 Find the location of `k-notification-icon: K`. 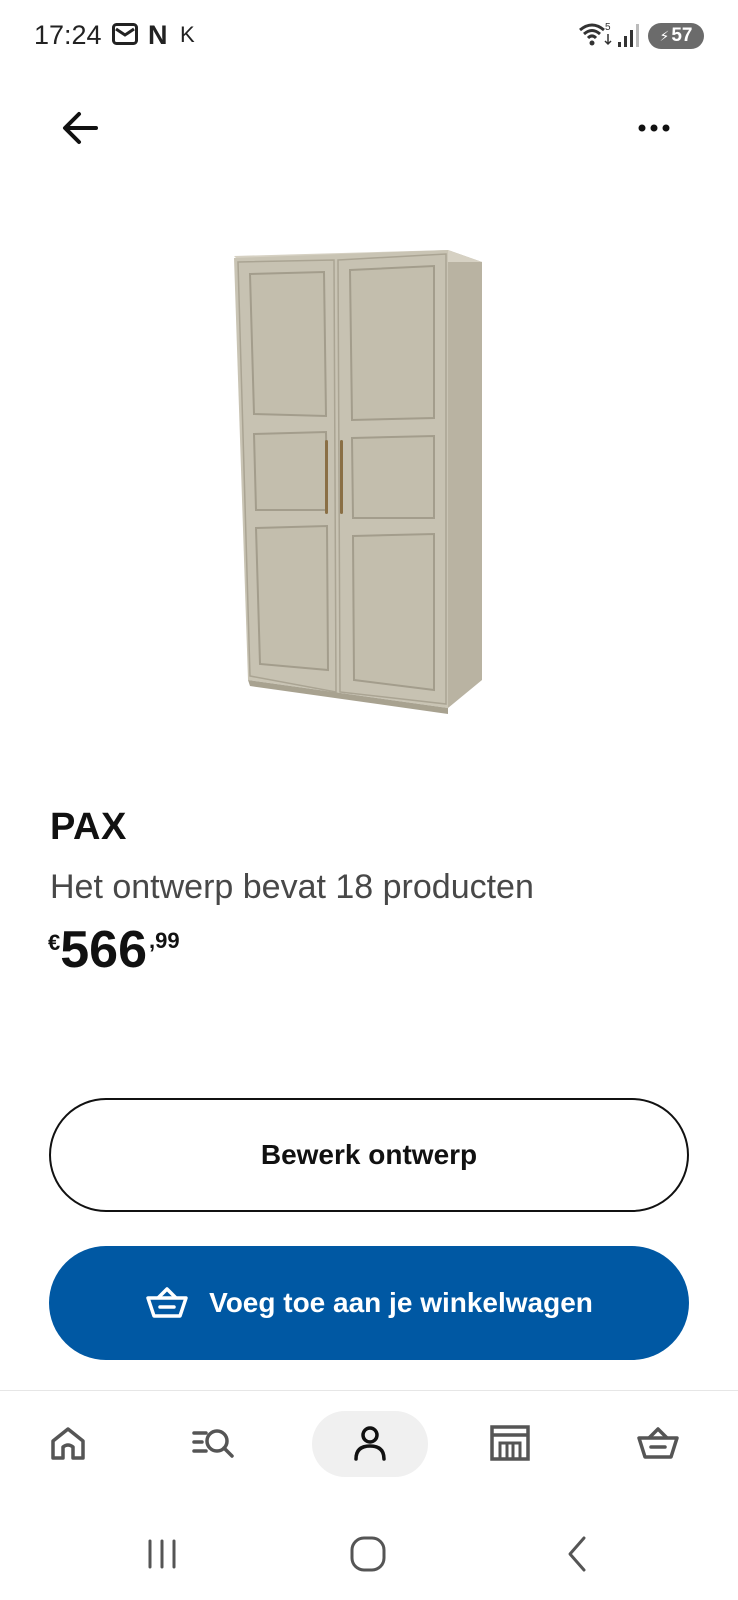

k-notification-icon: K is located at coordinates (187, 34).